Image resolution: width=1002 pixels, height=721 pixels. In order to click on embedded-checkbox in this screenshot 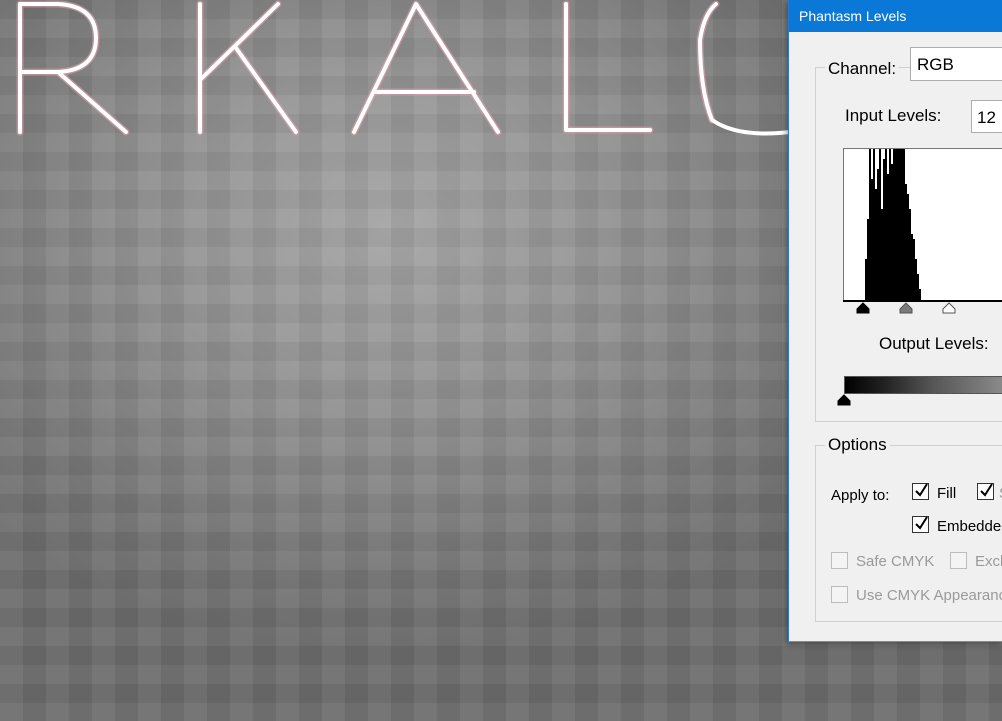, I will do `click(920, 524)`.